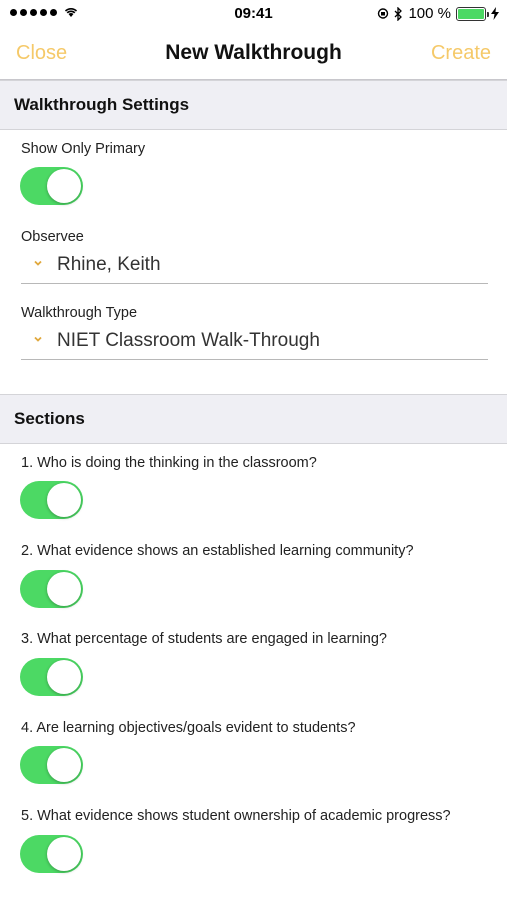  I want to click on orientation-lock-icon, so click(383, 13).